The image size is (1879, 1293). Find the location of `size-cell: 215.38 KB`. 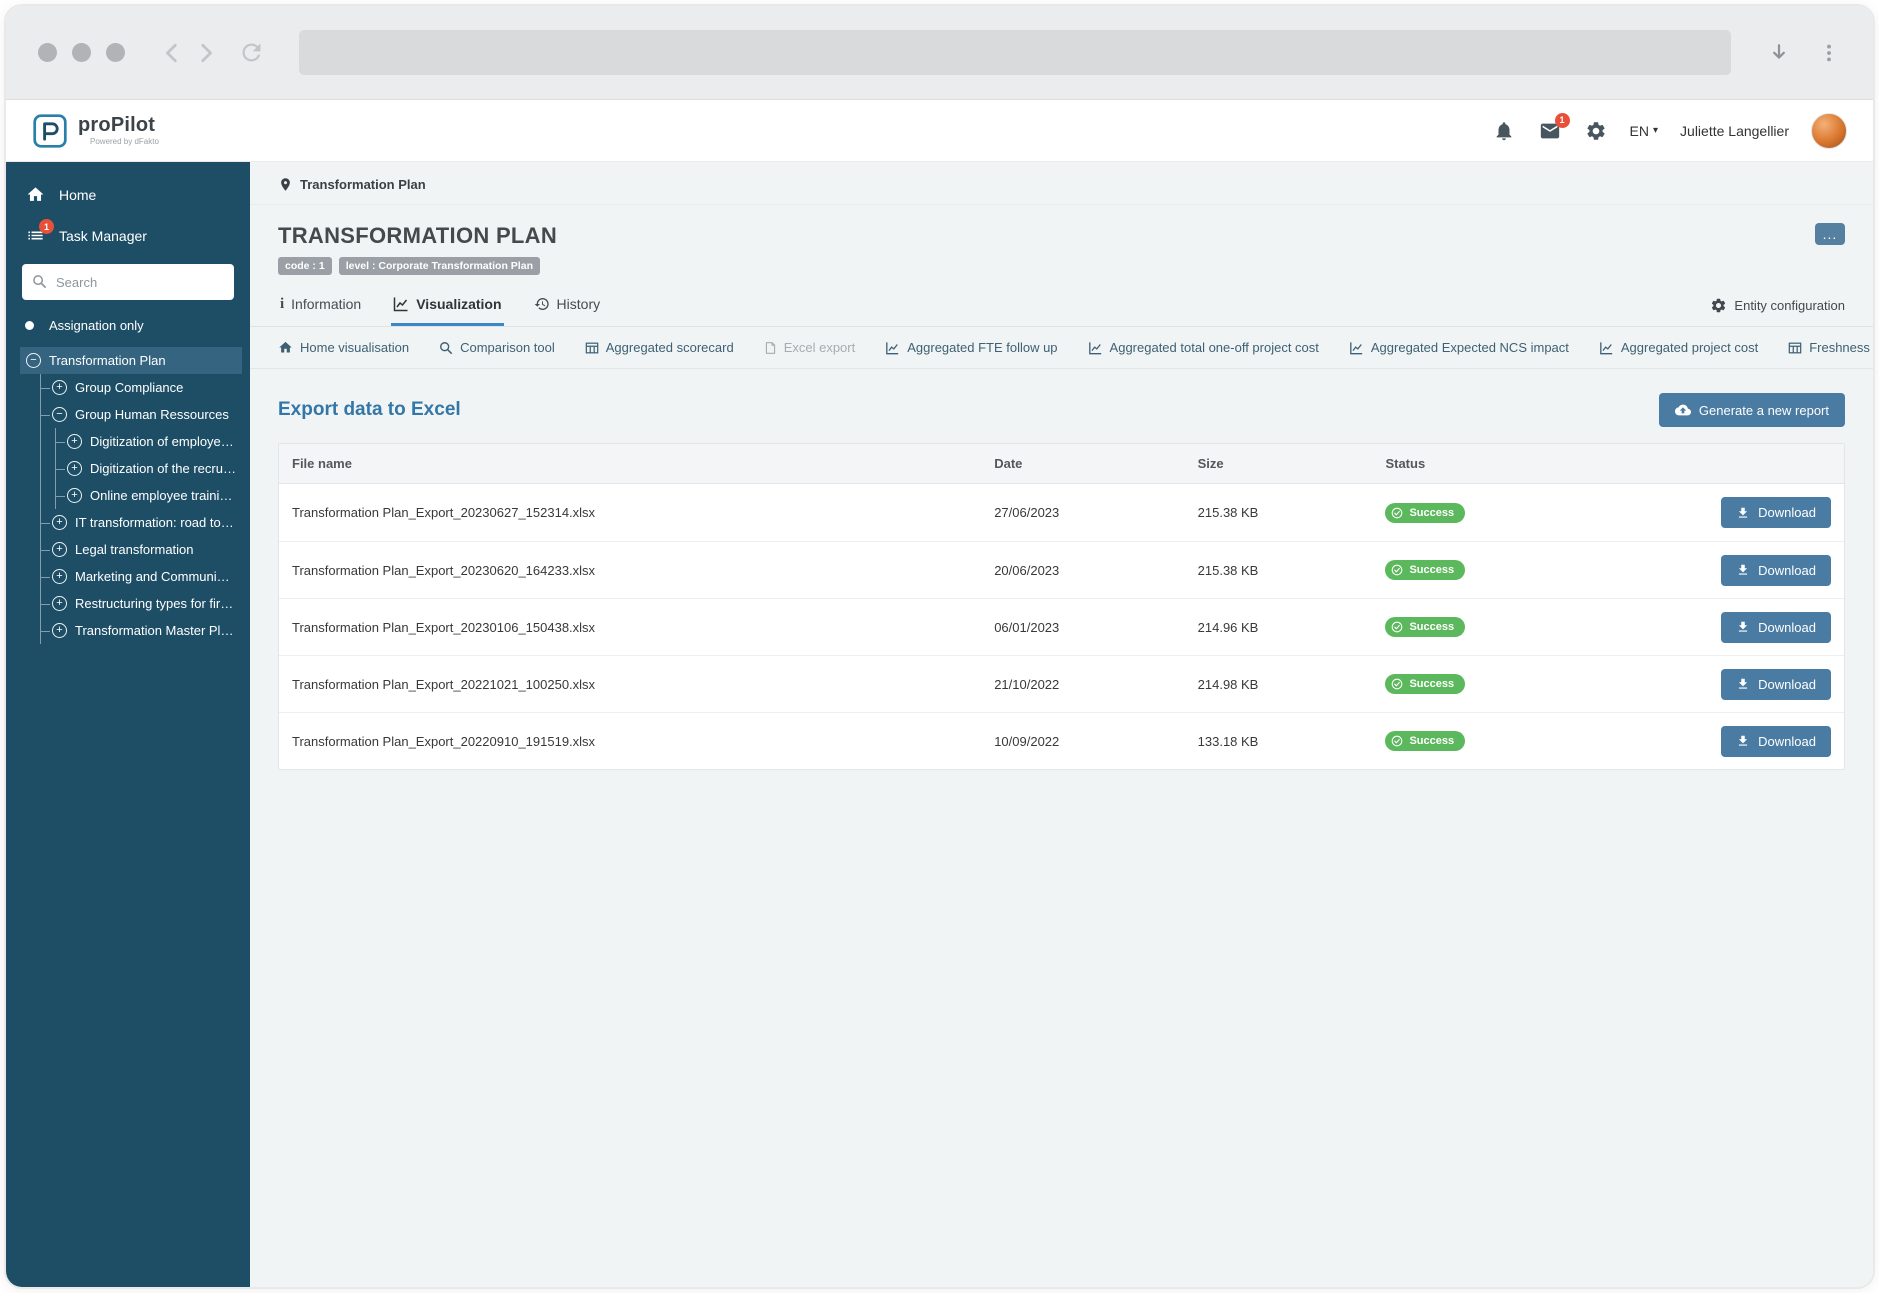

size-cell: 215.38 KB is located at coordinates (1228, 512).